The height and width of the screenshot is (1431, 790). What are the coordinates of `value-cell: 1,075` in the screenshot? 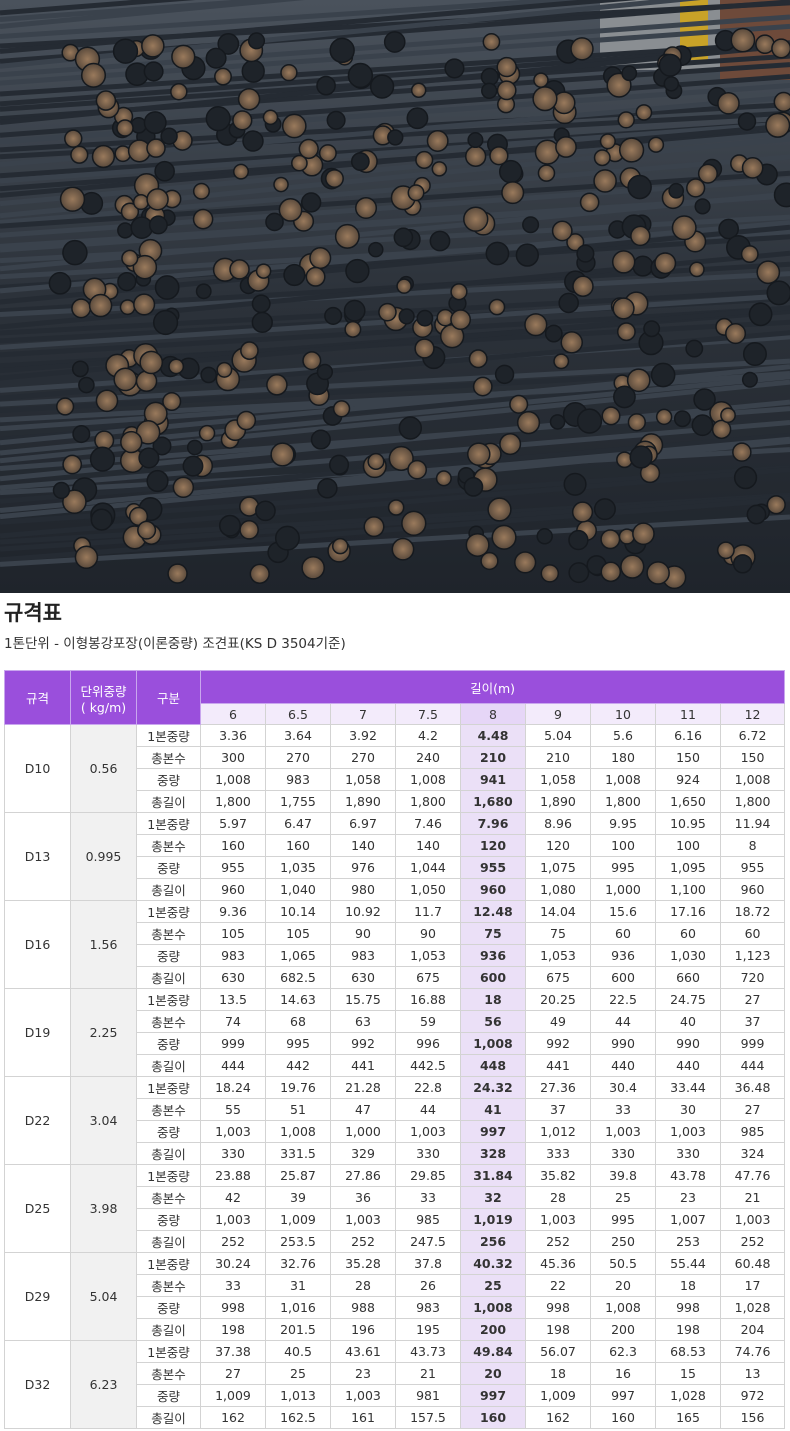 It's located at (558, 867).